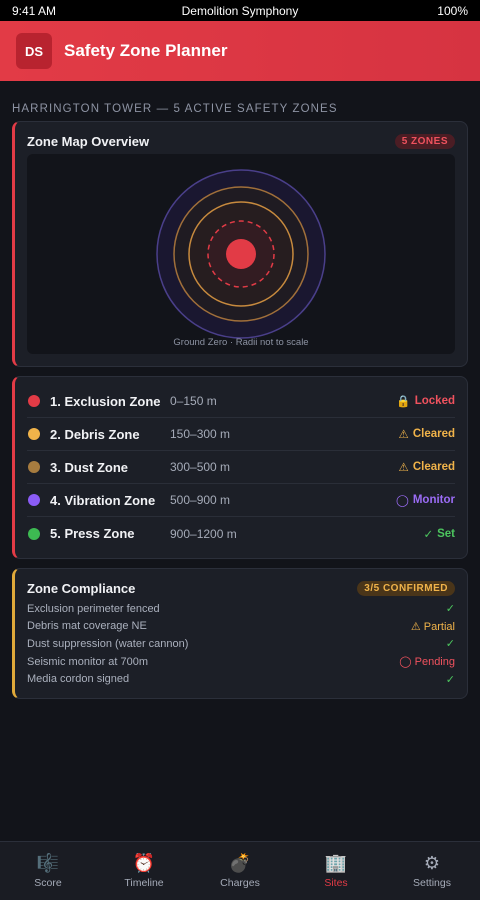  What do you see at coordinates (200, 500) in the screenshot?
I see `zone-range: 500–900 m` at bounding box center [200, 500].